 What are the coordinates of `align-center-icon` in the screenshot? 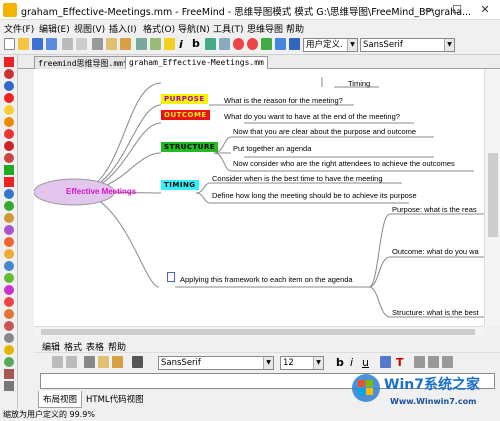 It's located at (433, 362).